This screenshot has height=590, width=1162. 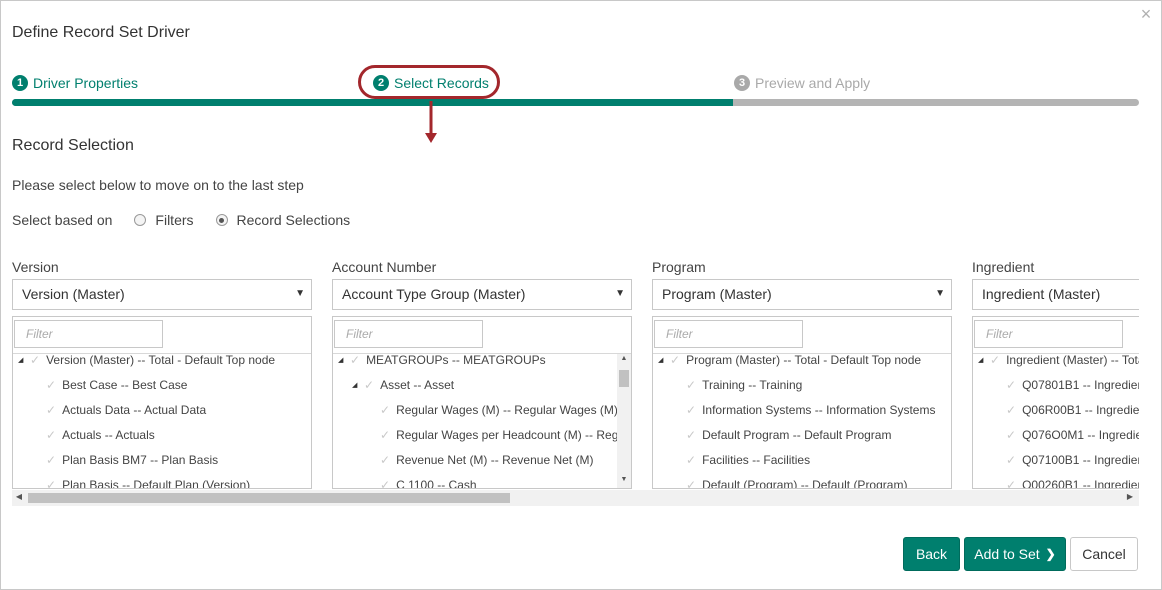 I want to click on step-label: Select Records, so click(x=441, y=83).